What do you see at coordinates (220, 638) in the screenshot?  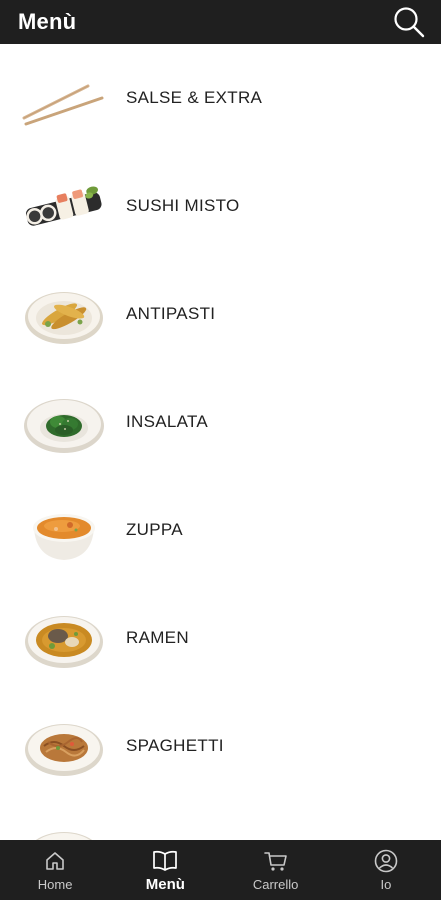 I see `category-row-ramen: RAMEN` at bounding box center [220, 638].